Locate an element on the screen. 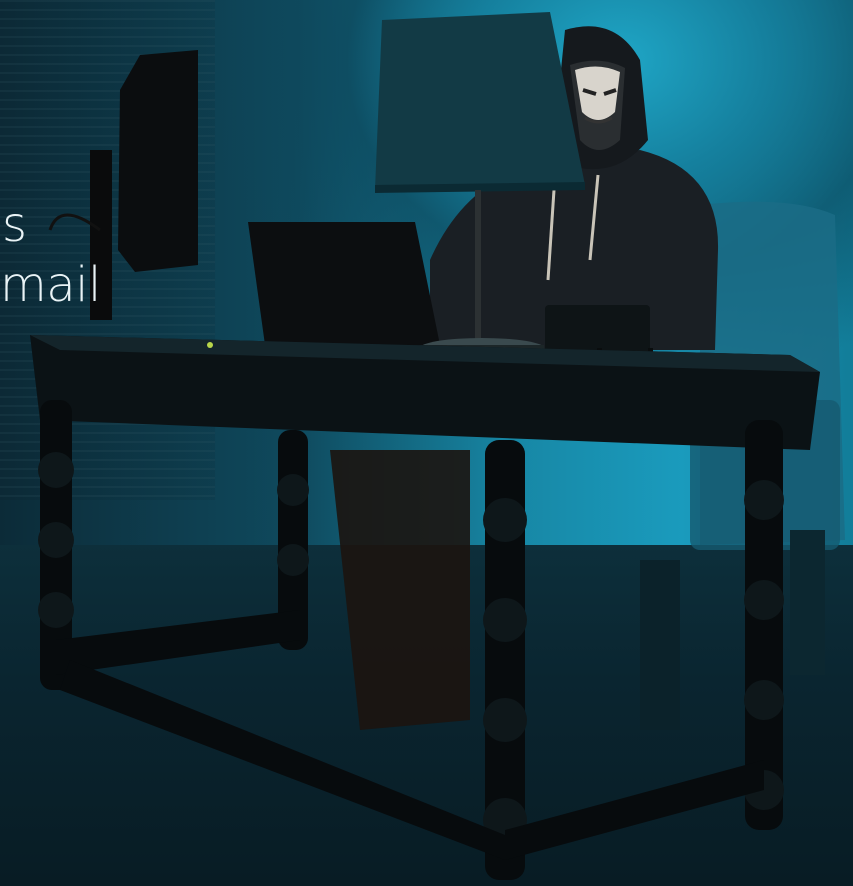 The width and height of the screenshot is (853, 886). laptop is located at coordinates (351, 291).